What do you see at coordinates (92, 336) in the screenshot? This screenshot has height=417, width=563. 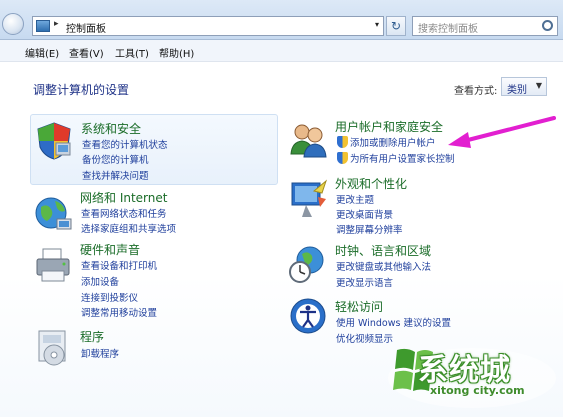 I see `category-title: 程序` at bounding box center [92, 336].